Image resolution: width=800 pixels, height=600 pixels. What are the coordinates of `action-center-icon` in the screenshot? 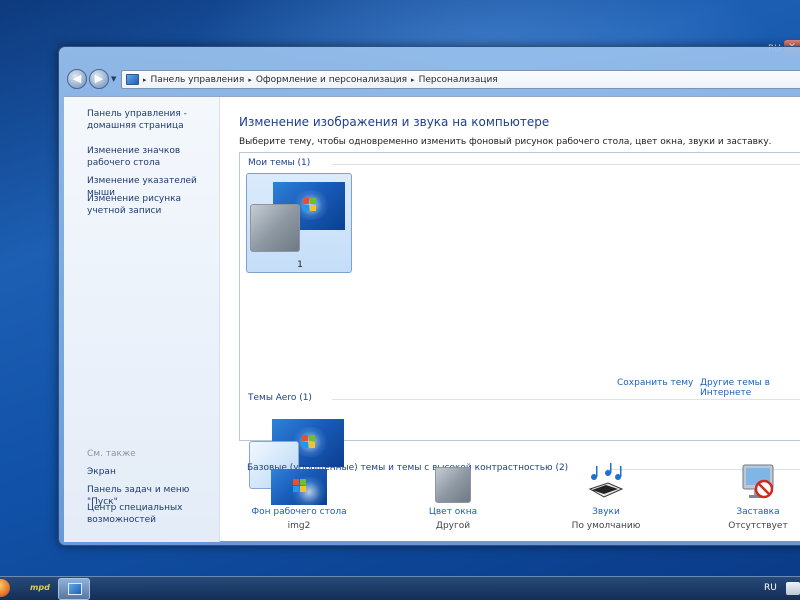 It's located at (793, 588).